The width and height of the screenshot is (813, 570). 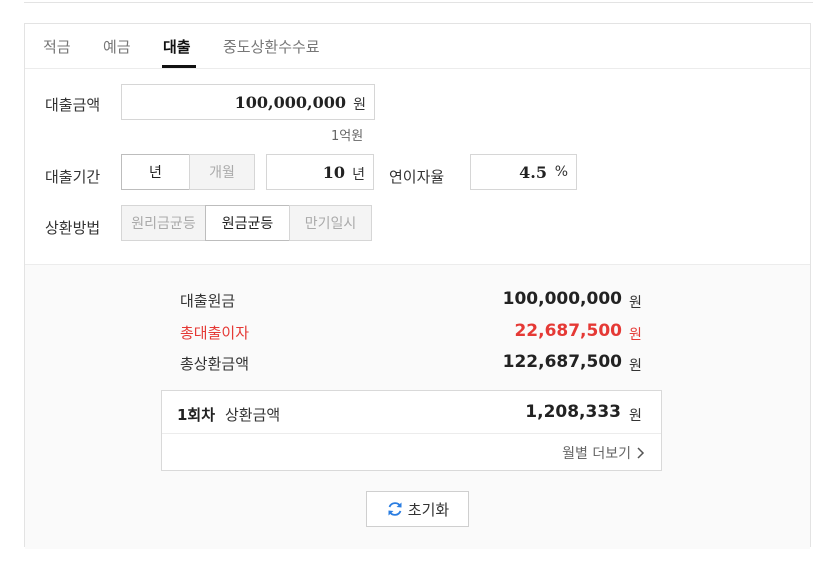 I want to click on chevron-right-icon, so click(x=641, y=453).